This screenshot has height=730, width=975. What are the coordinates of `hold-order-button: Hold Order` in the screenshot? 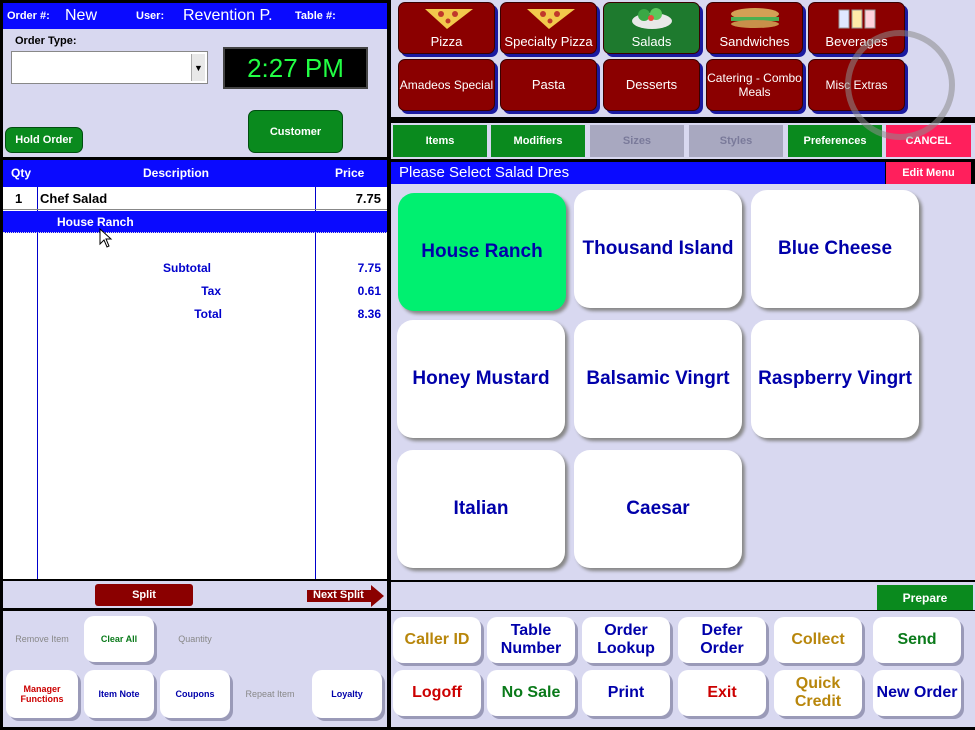 It's located at (44, 140).